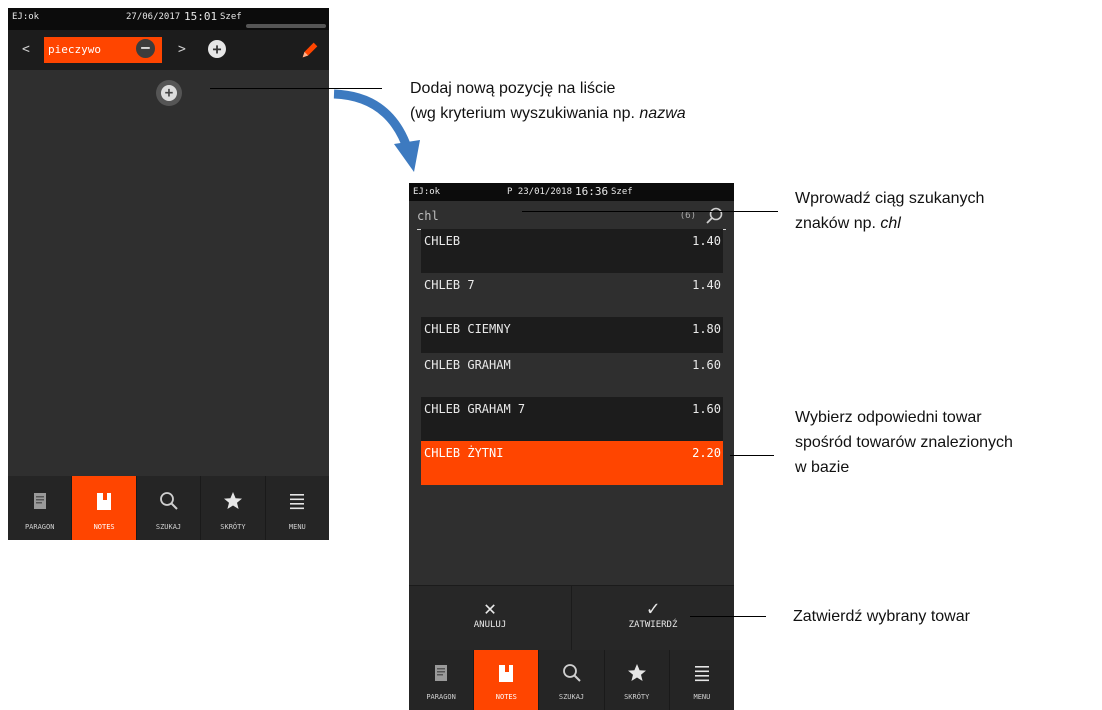 The width and height of the screenshot is (1102, 710). What do you see at coordinates (286, 26) in the screenshot?
I see `status-bar-indicator` at bounding box center [286, 26].